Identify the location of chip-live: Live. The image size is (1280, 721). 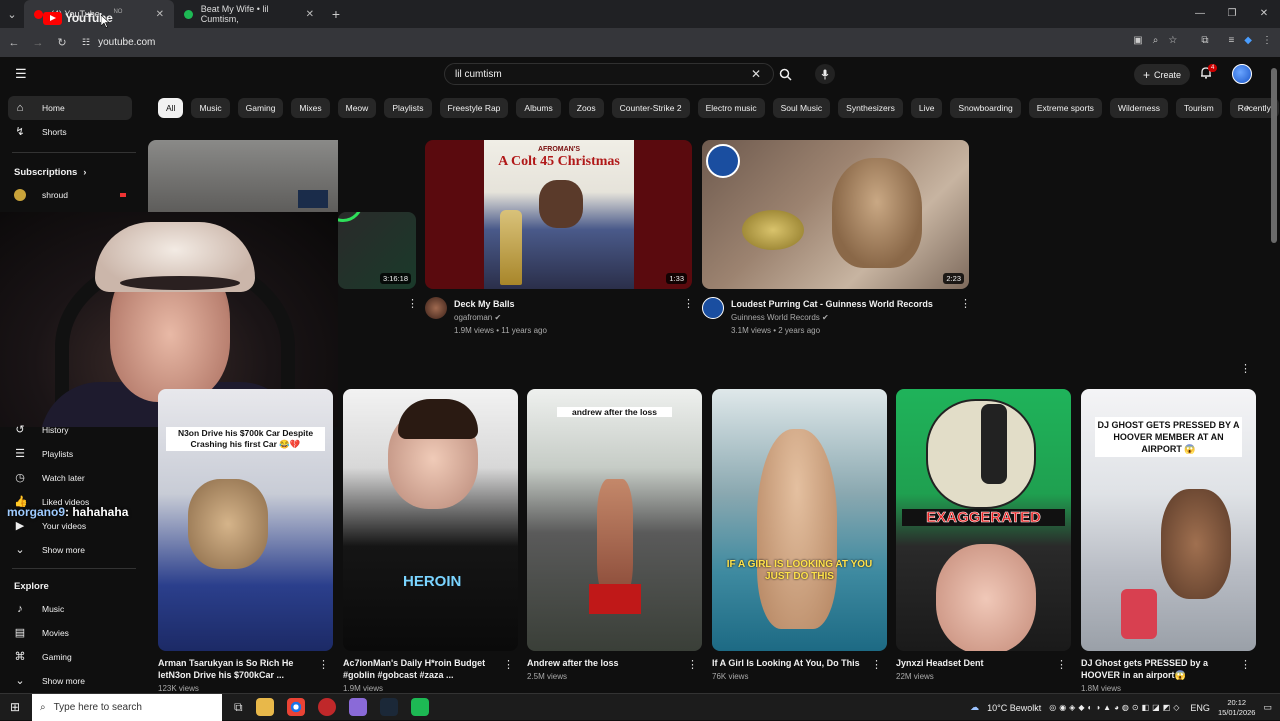
(926, 108).